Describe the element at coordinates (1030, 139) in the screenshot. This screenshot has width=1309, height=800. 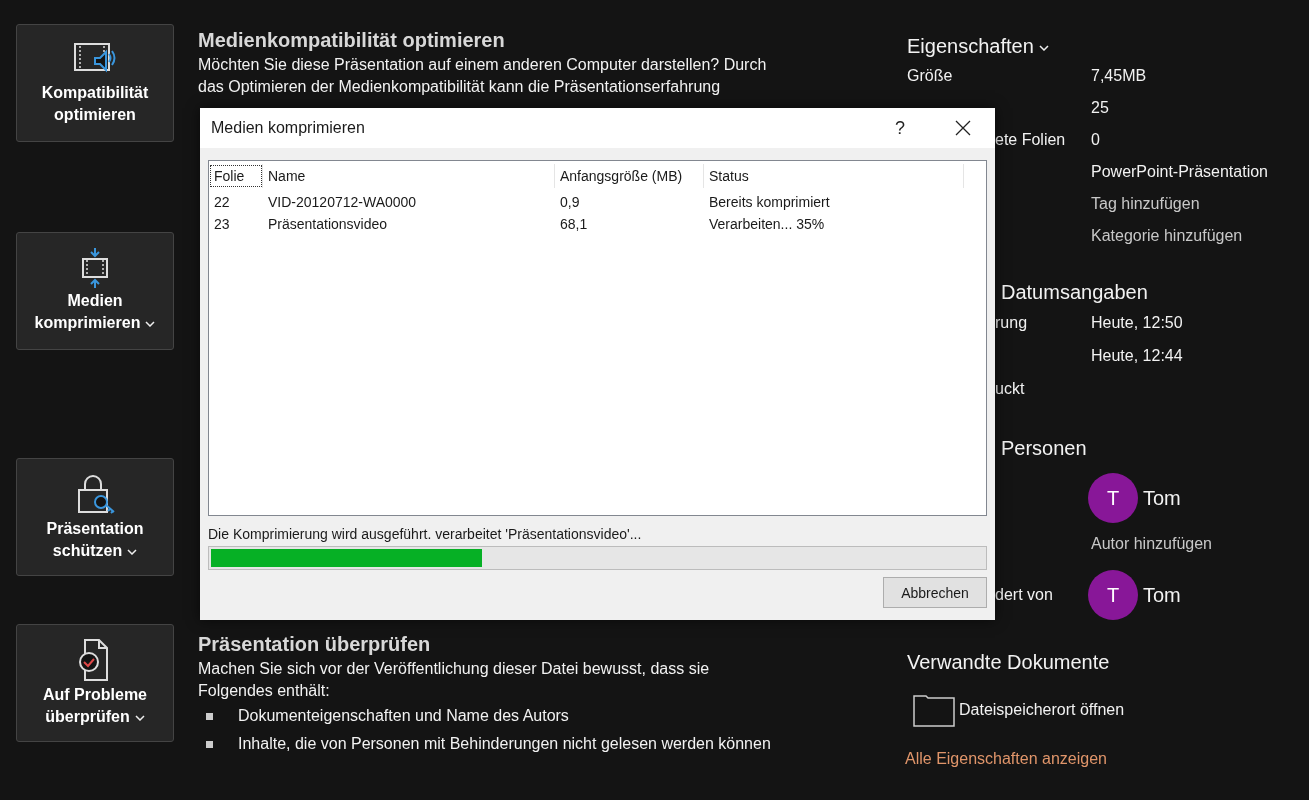
I see `property-label: ete Folien` at that location.